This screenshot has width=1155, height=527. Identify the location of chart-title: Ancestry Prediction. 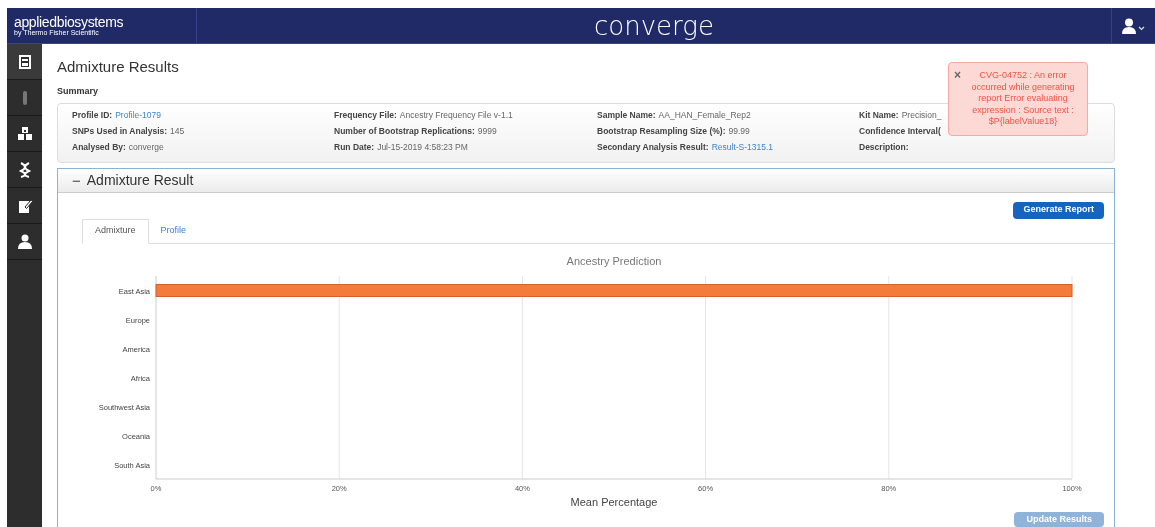
(614, 260).